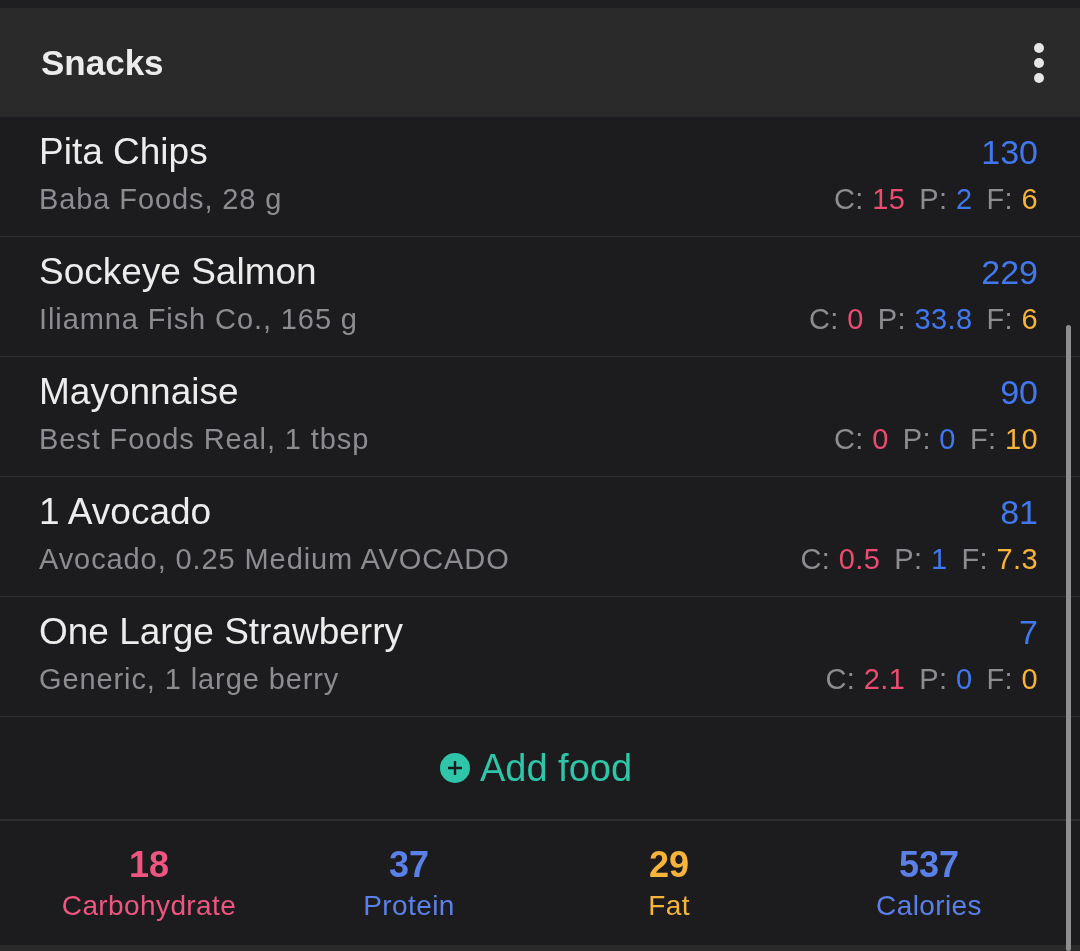 This screenshot has height=951, width=1080. I want to click on macro-label: P: 33.8, so click(925, 319).